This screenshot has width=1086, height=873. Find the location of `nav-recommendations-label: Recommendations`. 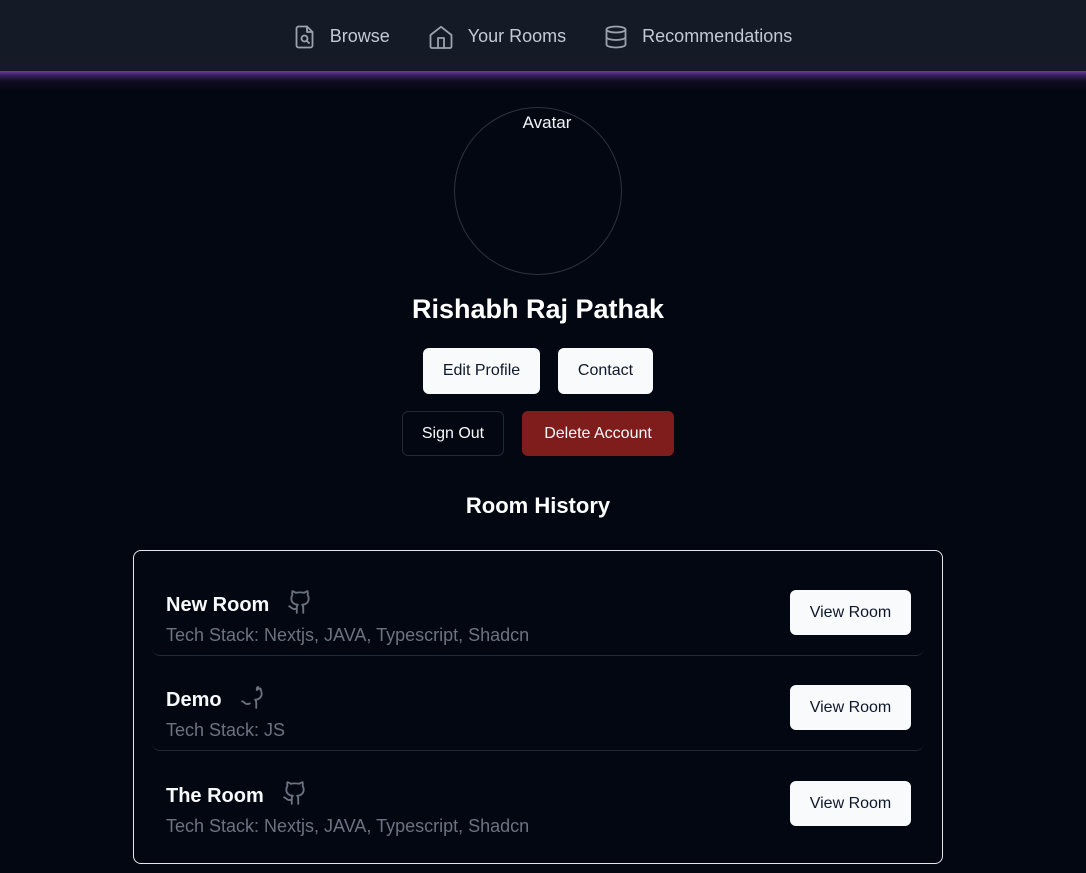

nav-recommendations-label: Recommendations is located at coordinates (717, 36).